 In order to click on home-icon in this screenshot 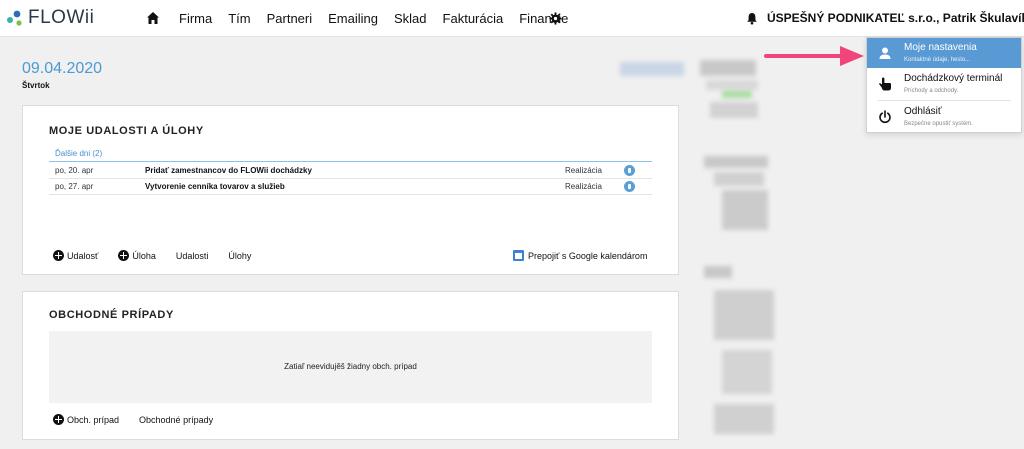, I will do `click(153, 18)`.